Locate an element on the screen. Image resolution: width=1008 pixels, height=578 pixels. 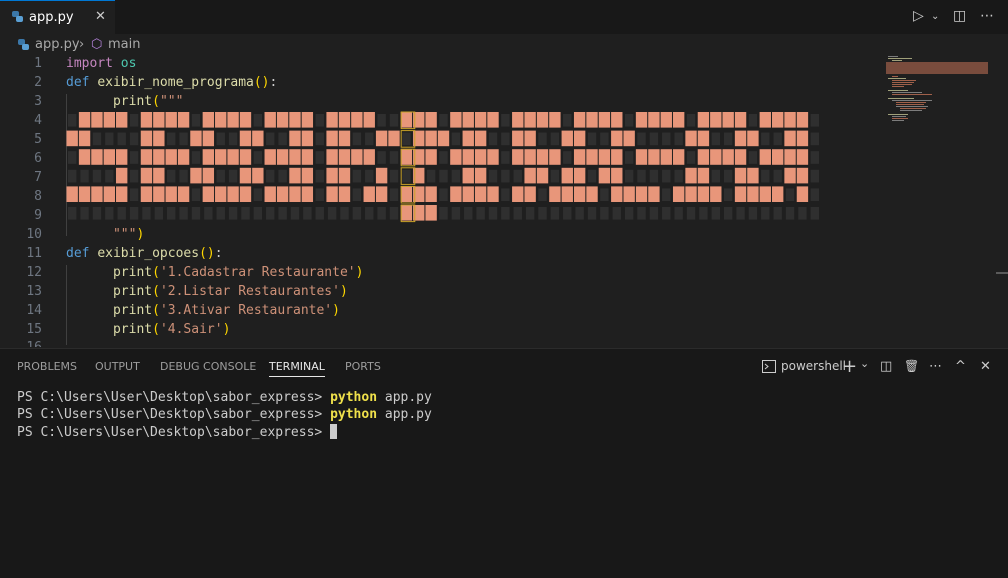
split-terminal-icon: ◫ is located at coordinates (886, 366).